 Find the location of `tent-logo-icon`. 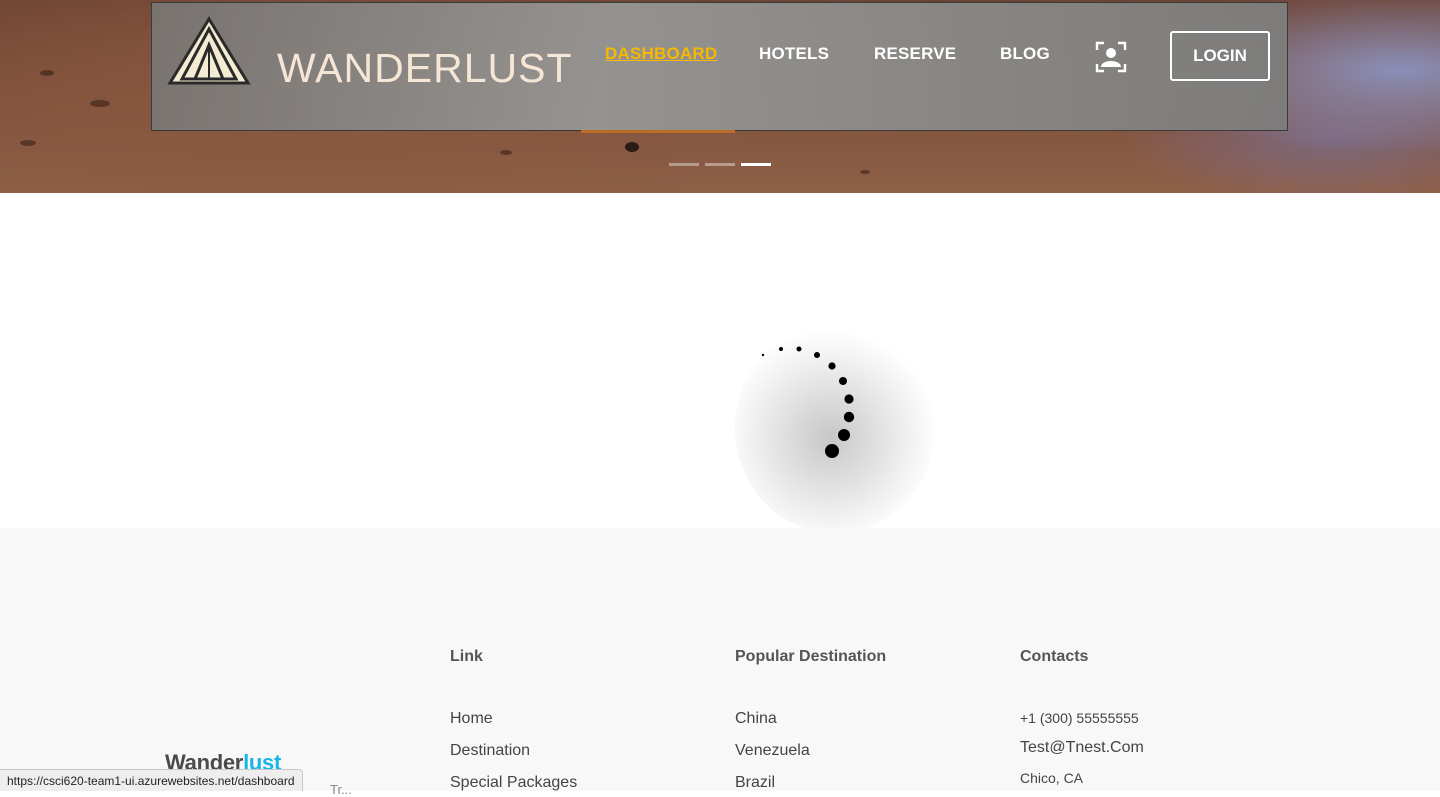

tent-logo-icon is located at coordinates (209, 51).